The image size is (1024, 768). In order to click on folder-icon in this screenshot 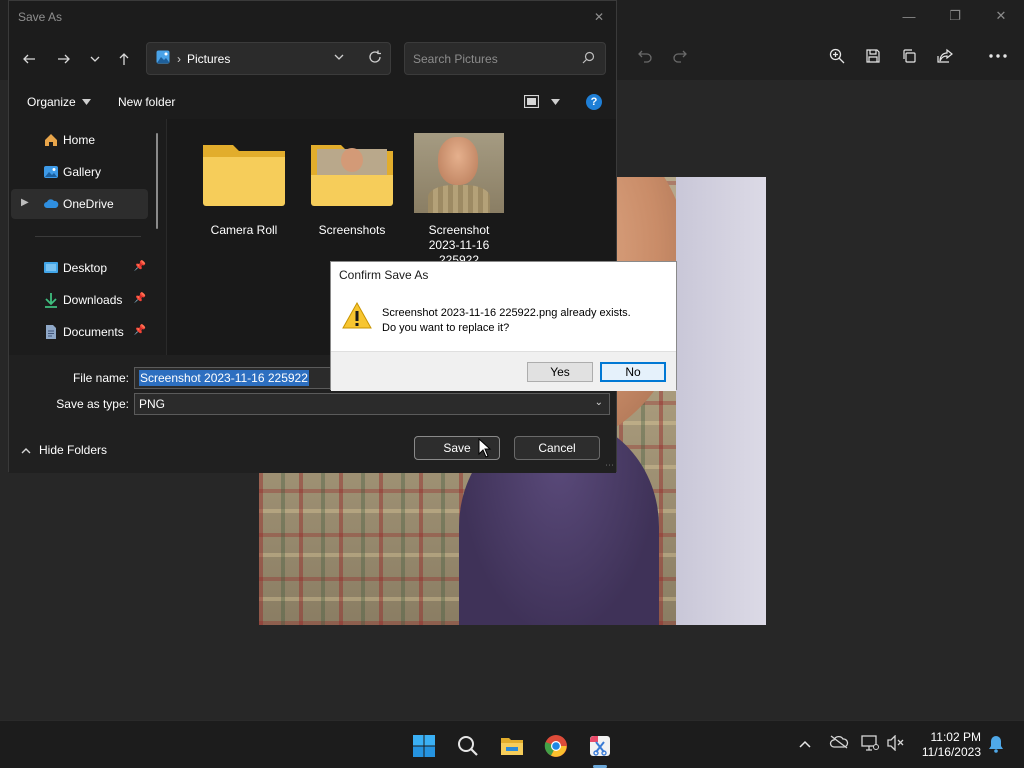, I will do `click(244, 173)`.